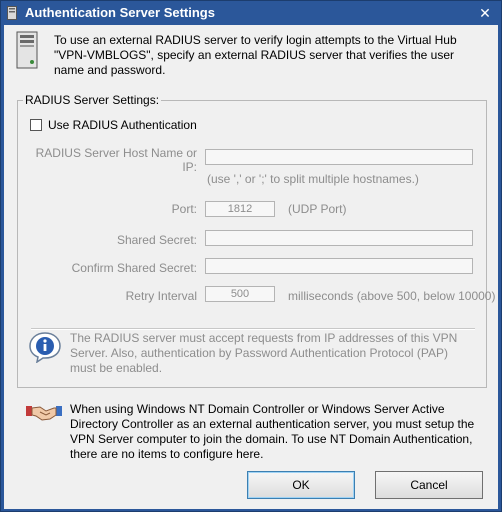  Describe the element at coordinates (120, 12) in the screenshot. I see `window-title: Authentication Server Settings` at that location.